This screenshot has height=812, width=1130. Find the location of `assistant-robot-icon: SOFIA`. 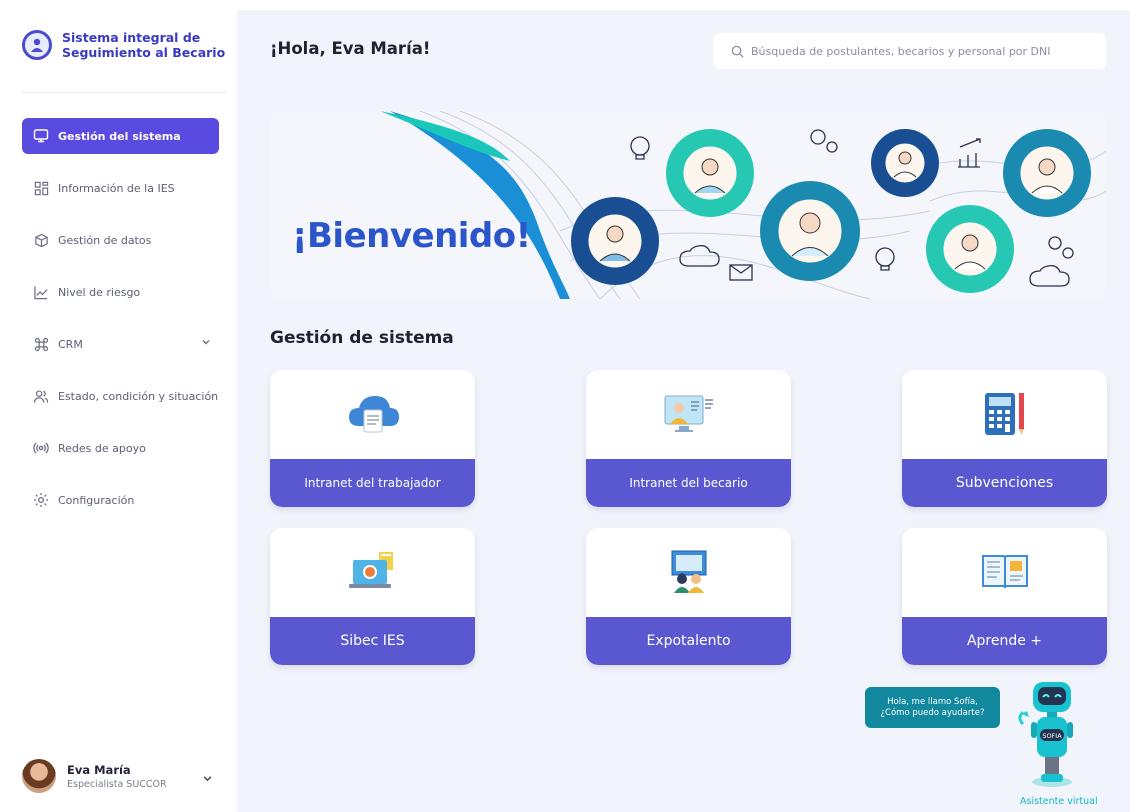

assistant-robot-icon: SOFIA is located at coordinates (1052, 738).